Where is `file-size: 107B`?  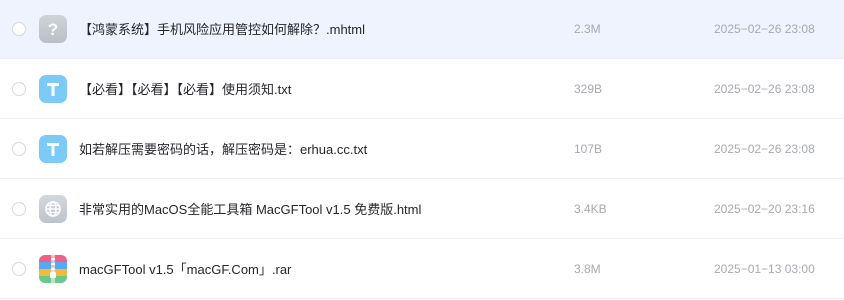 file-size: 107B is located at coordinates (588, 149).